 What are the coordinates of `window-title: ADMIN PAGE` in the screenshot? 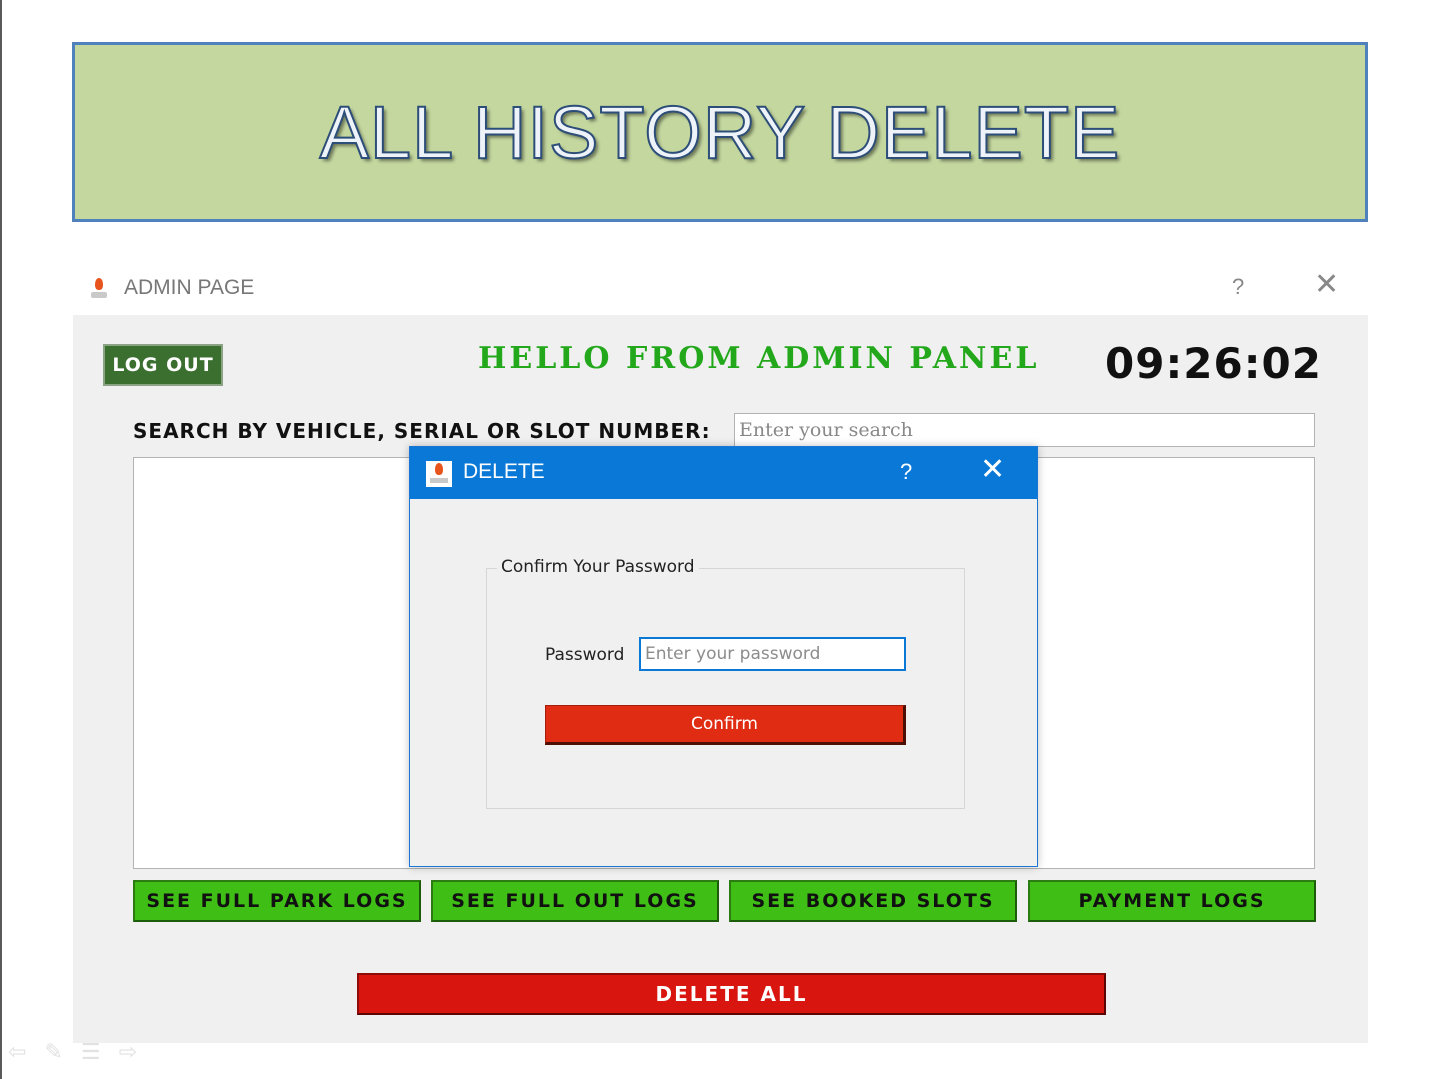 It's located at (189, 287).